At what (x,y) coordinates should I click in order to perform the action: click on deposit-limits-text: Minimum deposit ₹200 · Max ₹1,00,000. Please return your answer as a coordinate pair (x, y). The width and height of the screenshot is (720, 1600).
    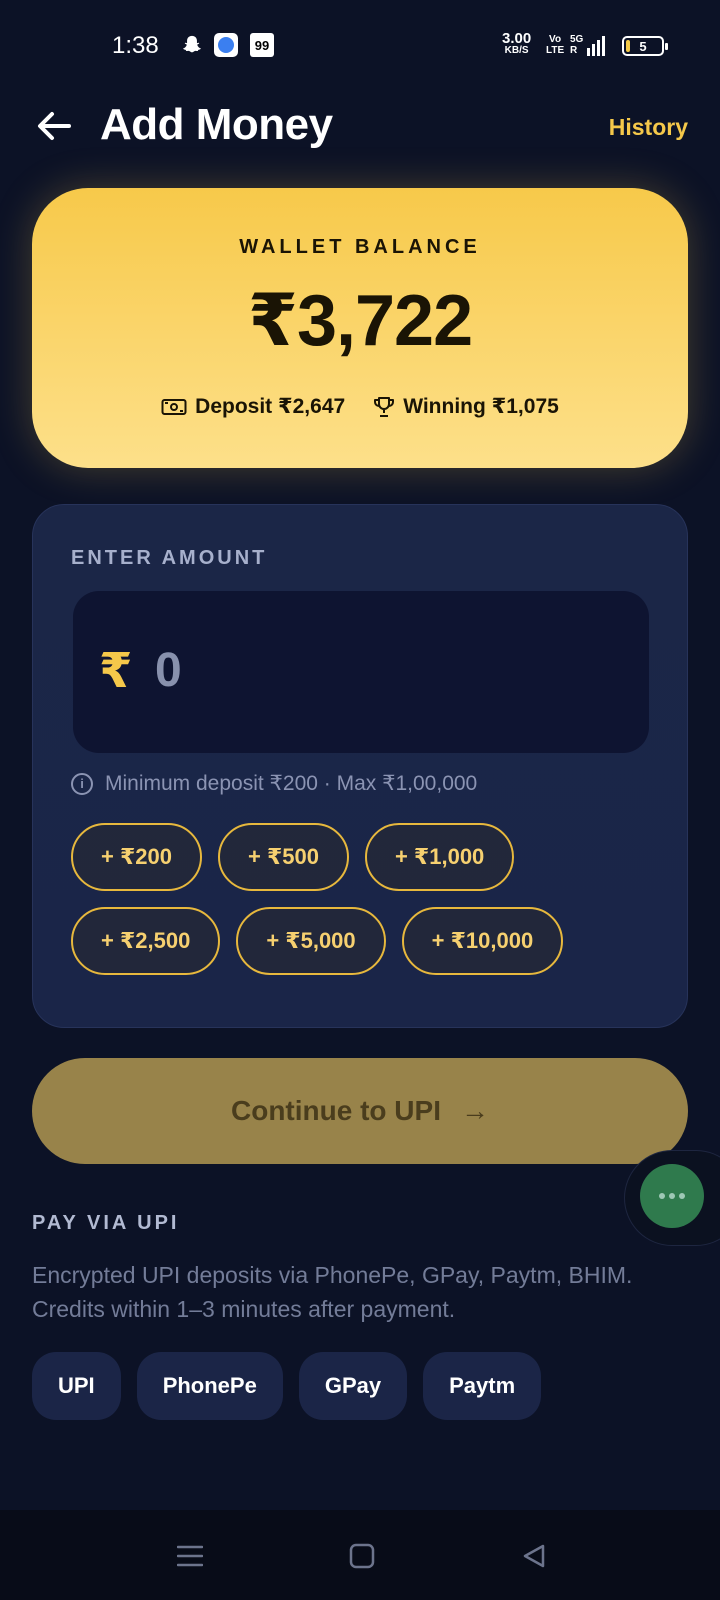
    Looking at the image, I should click on (291, 783).